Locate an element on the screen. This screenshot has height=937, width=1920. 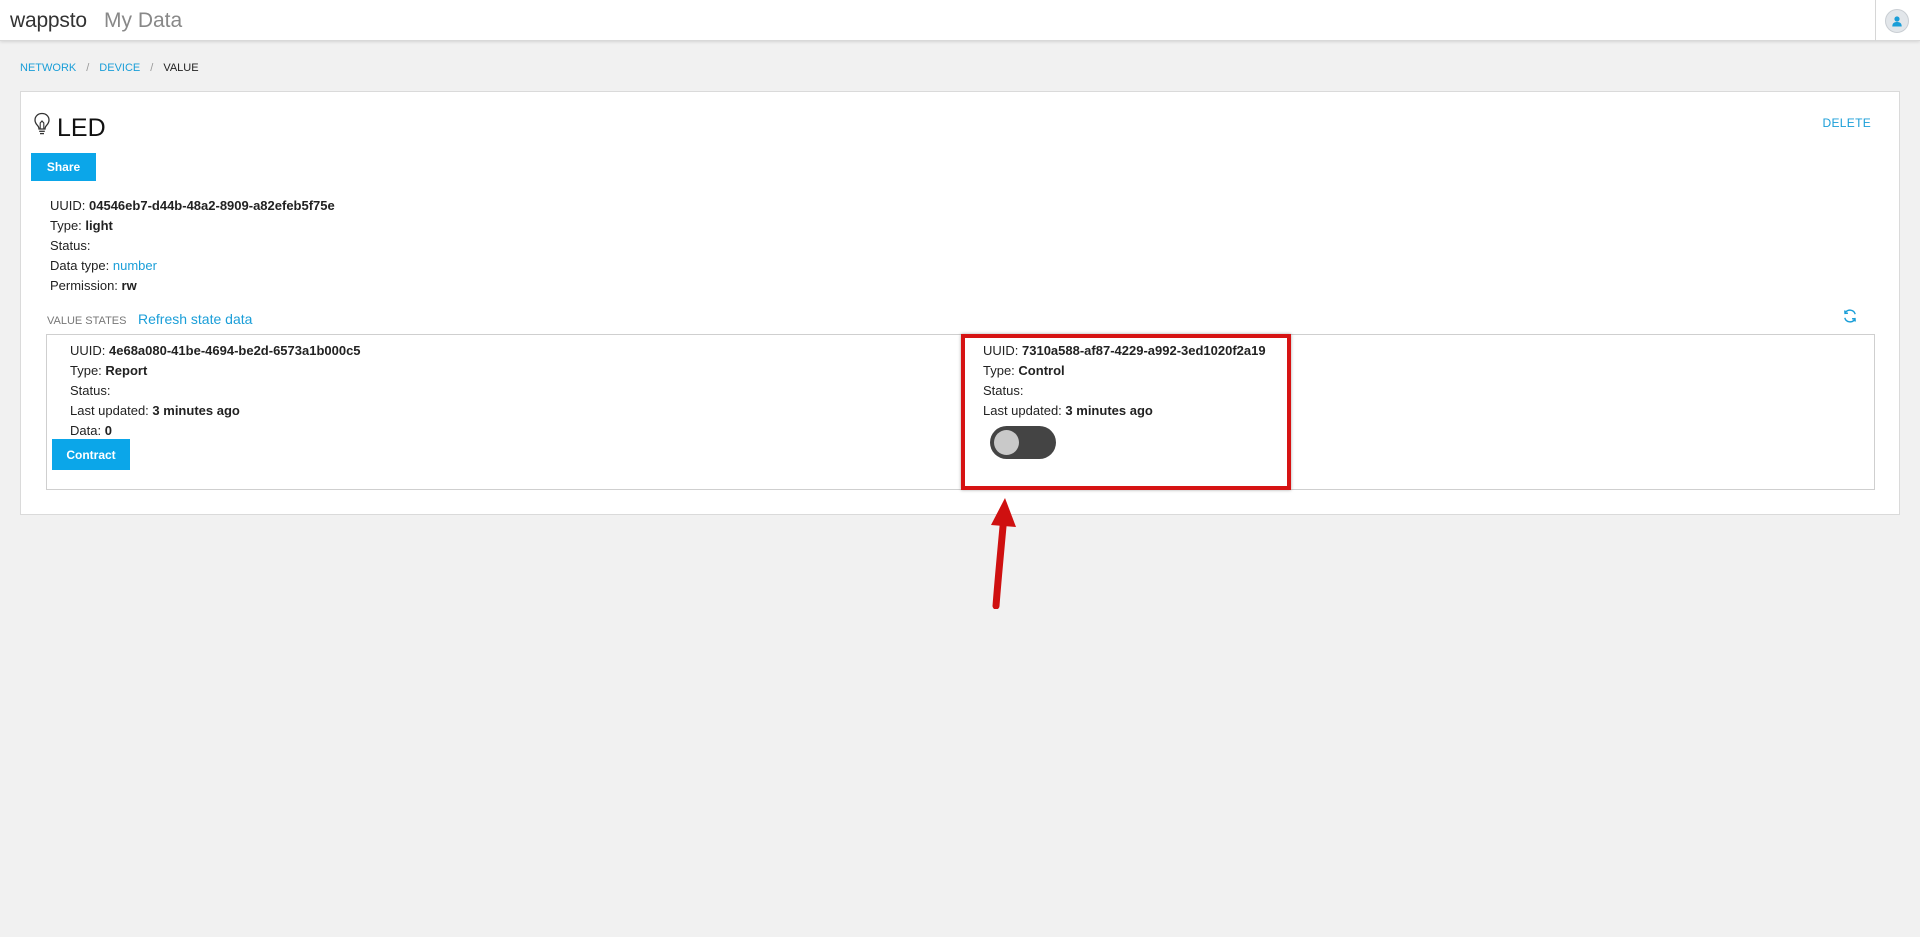
delete-button: DELETE is located at coordinates (1847, 123).